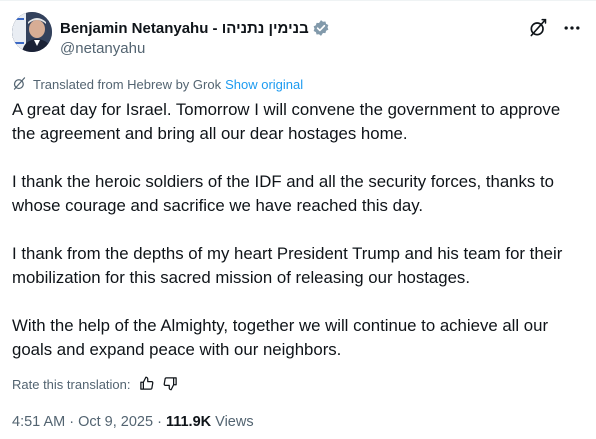  I want to click on post-date: Oct 9, 2025, so click(115, 422).